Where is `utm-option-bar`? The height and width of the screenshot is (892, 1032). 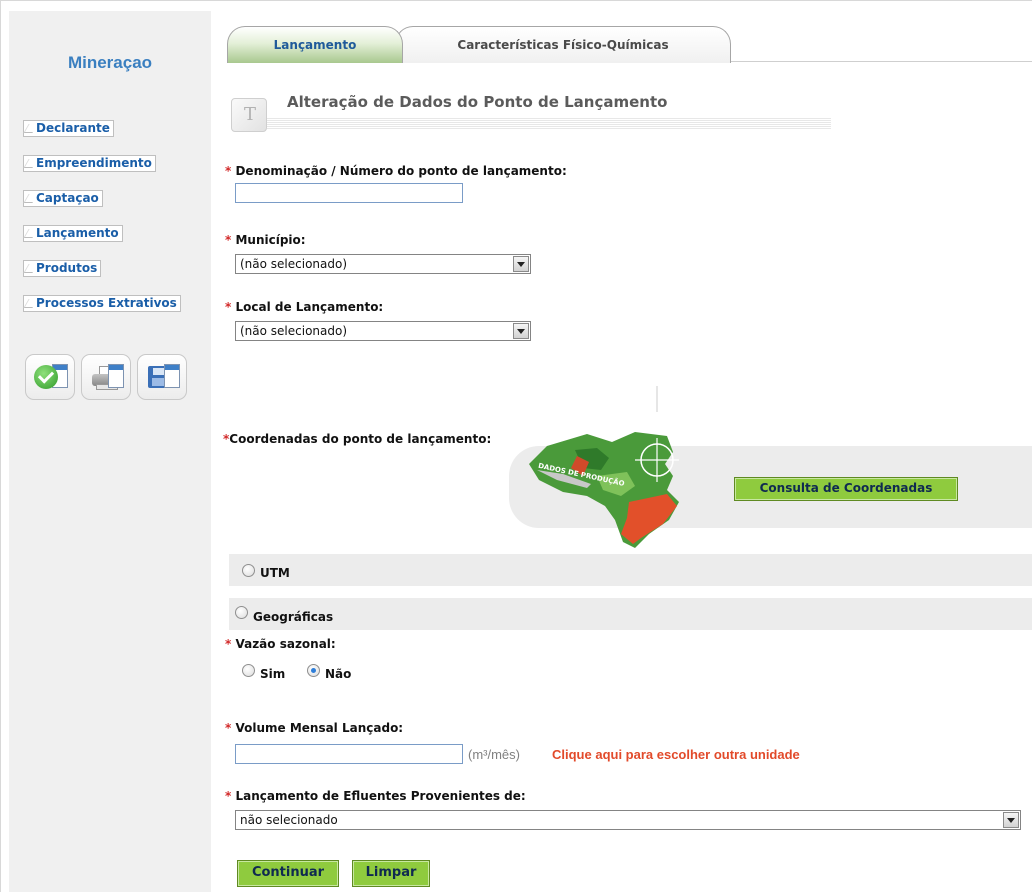
utm-option-bar is located at coordinates (630, 570).